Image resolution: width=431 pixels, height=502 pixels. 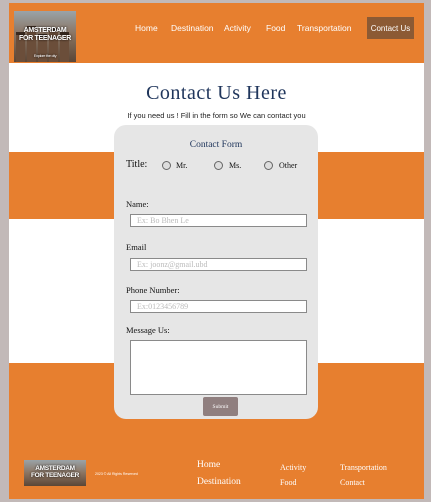 What do you see at coordinates (182, 165) in the screenshot?
I see `radio-mr-label: Mr.` at bounding box center [182, 165].